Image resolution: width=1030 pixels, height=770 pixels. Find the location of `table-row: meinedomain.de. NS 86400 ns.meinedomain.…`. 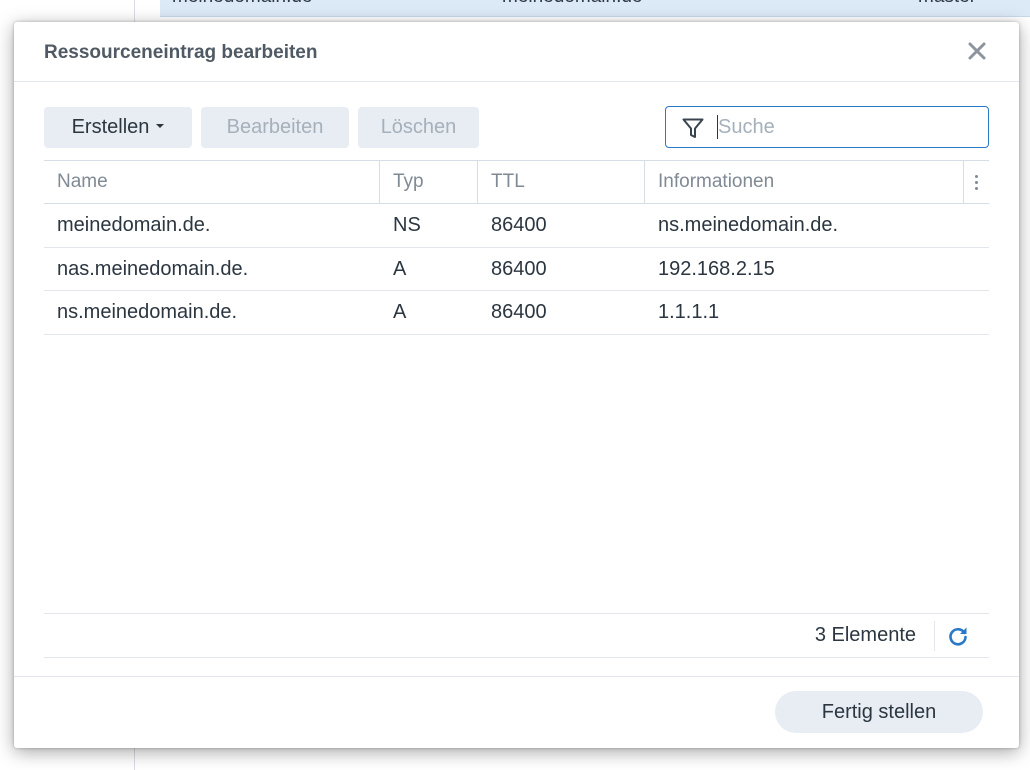

table-row: meinedomain.de. NS 86400 ns.meinedomain.… is located at coordinates (516, 226).